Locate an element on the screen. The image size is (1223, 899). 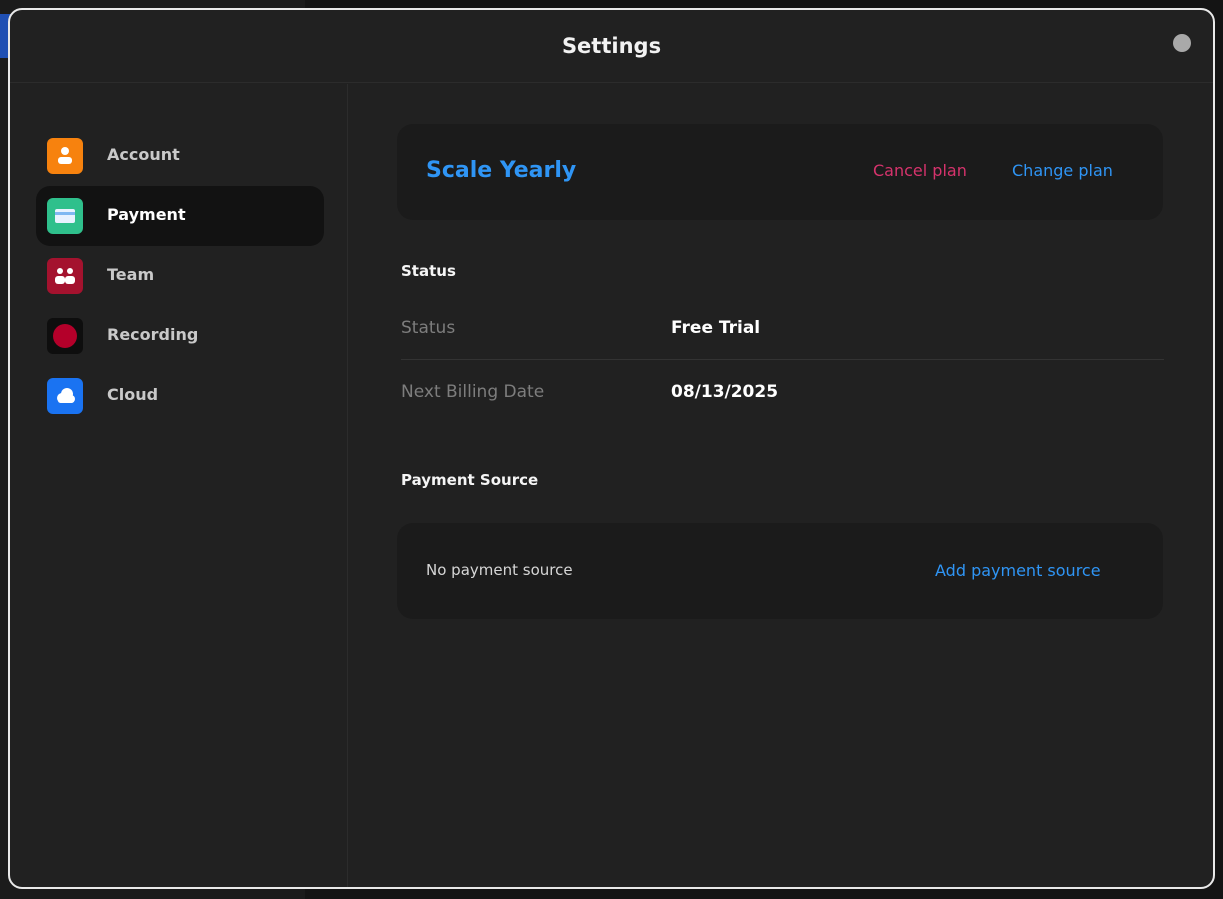
plan-name: Scale Yearly is located at coordinates (501, 170).